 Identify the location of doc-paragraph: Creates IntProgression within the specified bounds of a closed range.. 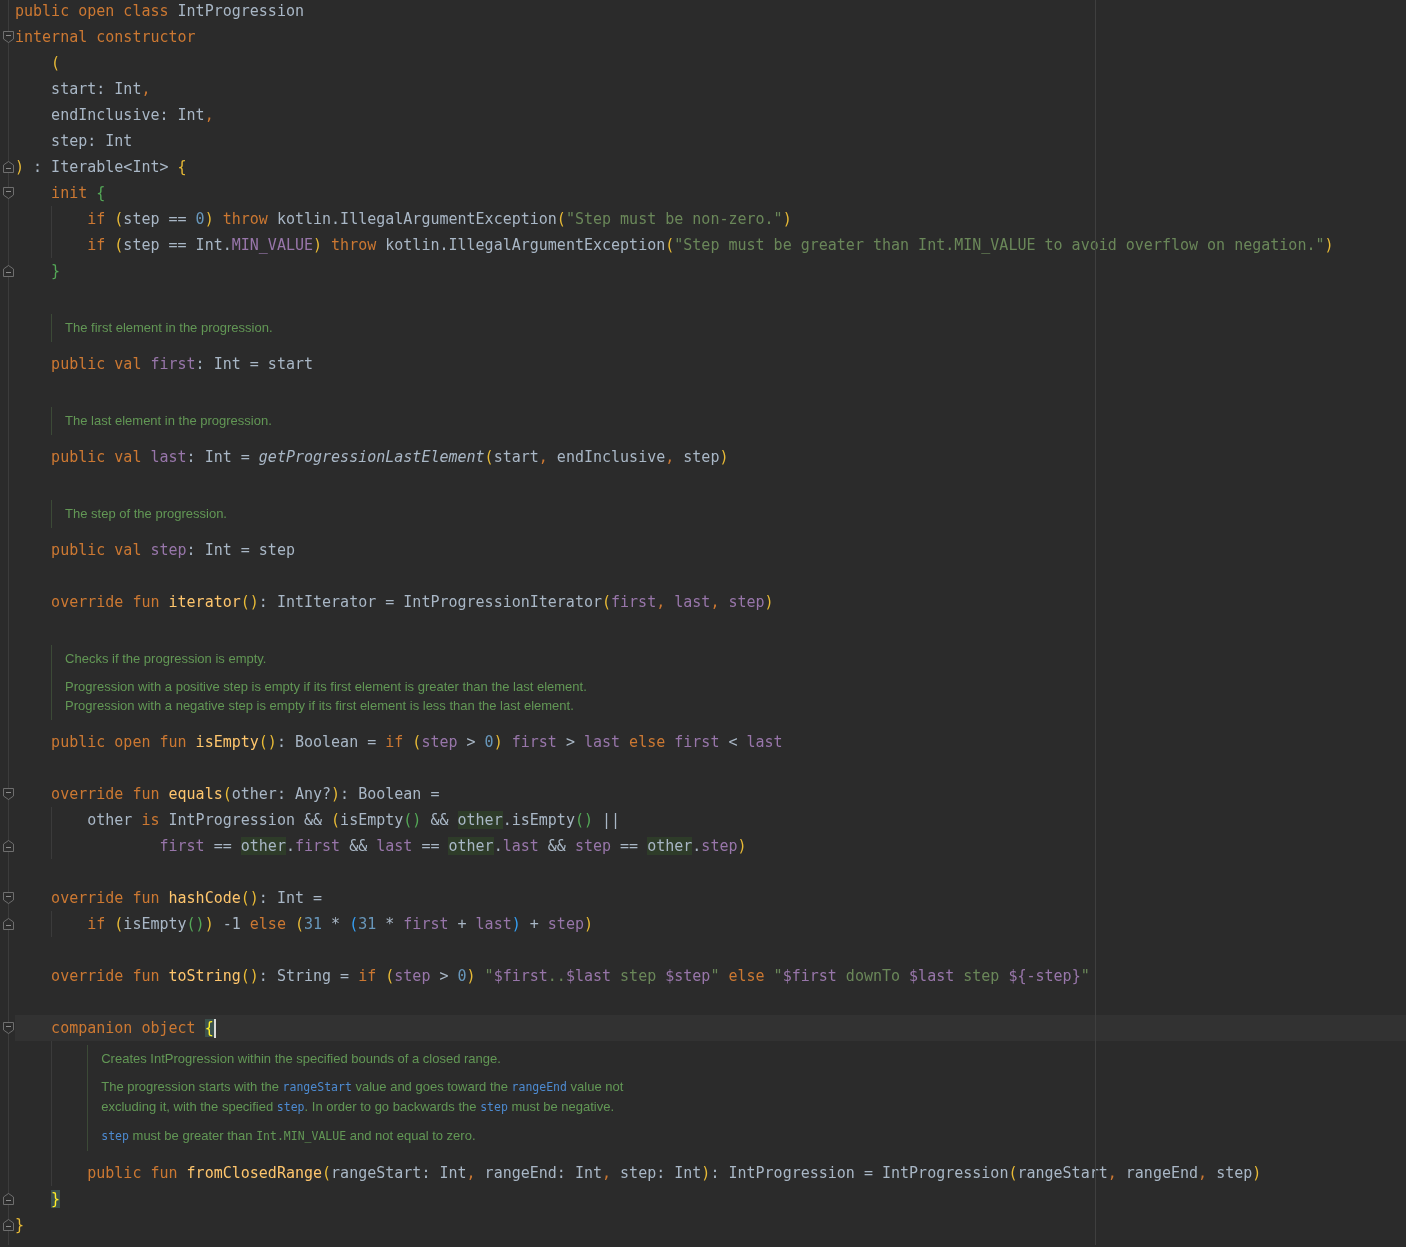
(301, 1059).